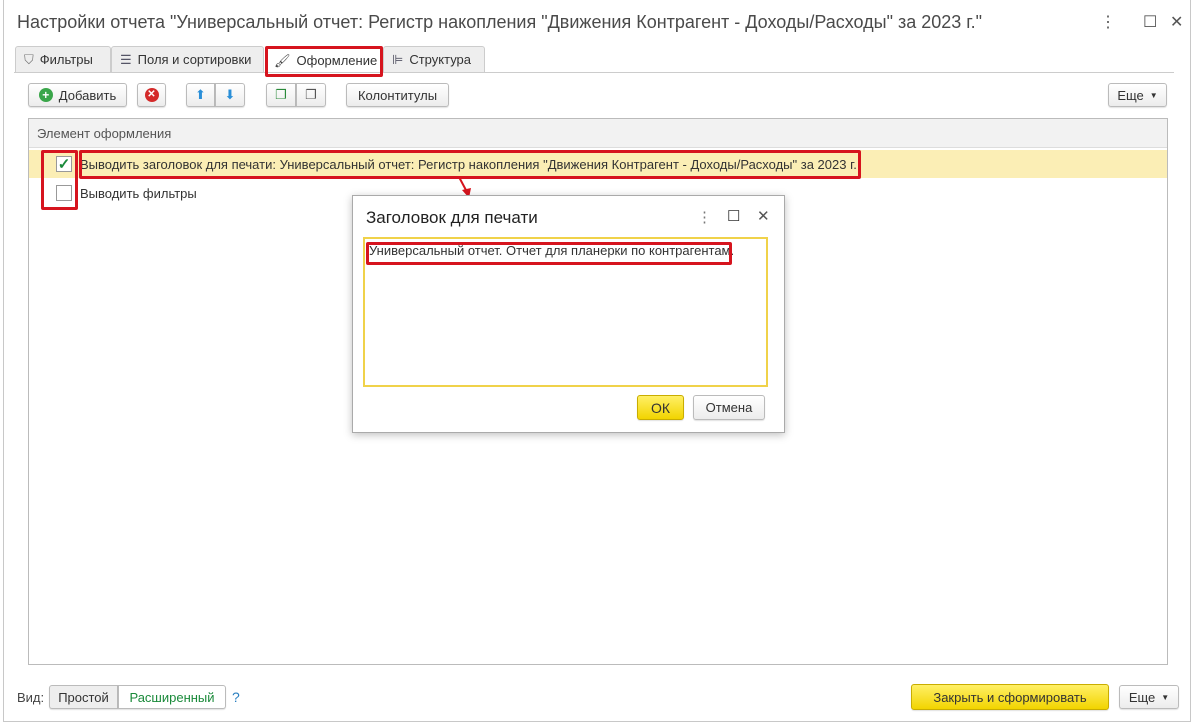 Image resolution: width=1200 pixels, height=728 pixels. I want to click on view-label: Вид:, so click(31, 697).